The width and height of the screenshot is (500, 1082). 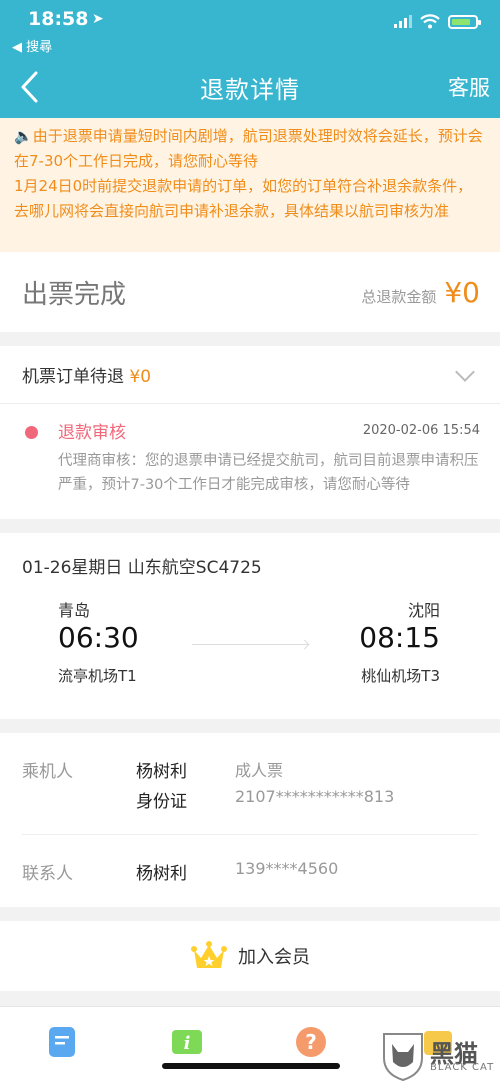 What do you see at coordinates (250, 375) in the screenshot?
I see `refund-order-header: 机票订单待退 ¥0` at bounding box center [250, 375].